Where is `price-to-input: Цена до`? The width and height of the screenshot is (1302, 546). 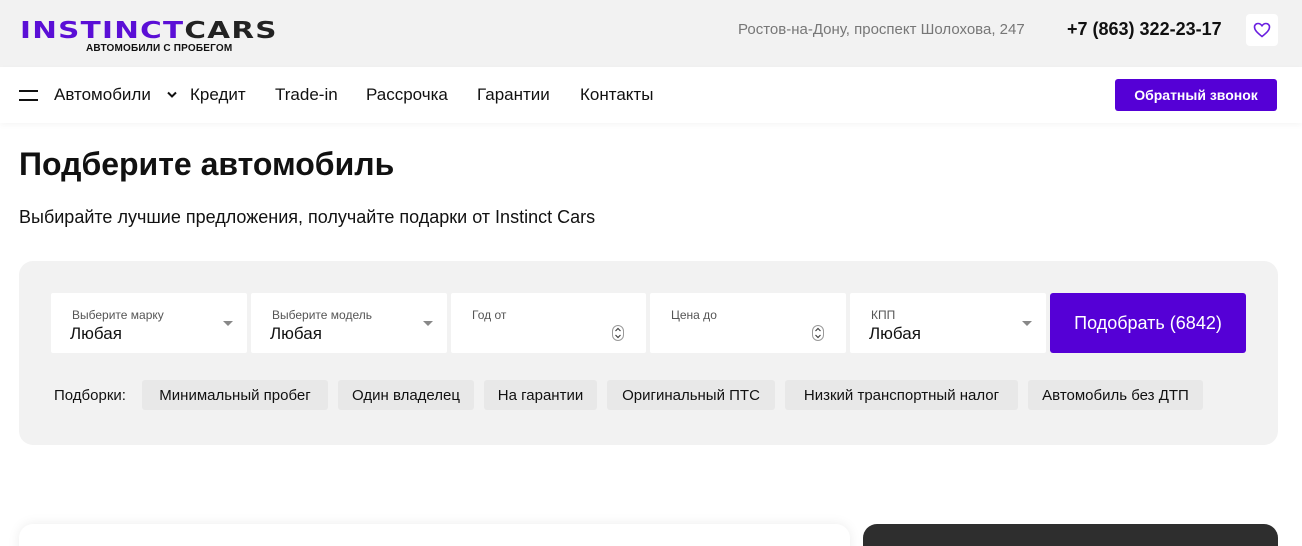 price-to-input: Цена до is located at coordinates (748, 323).